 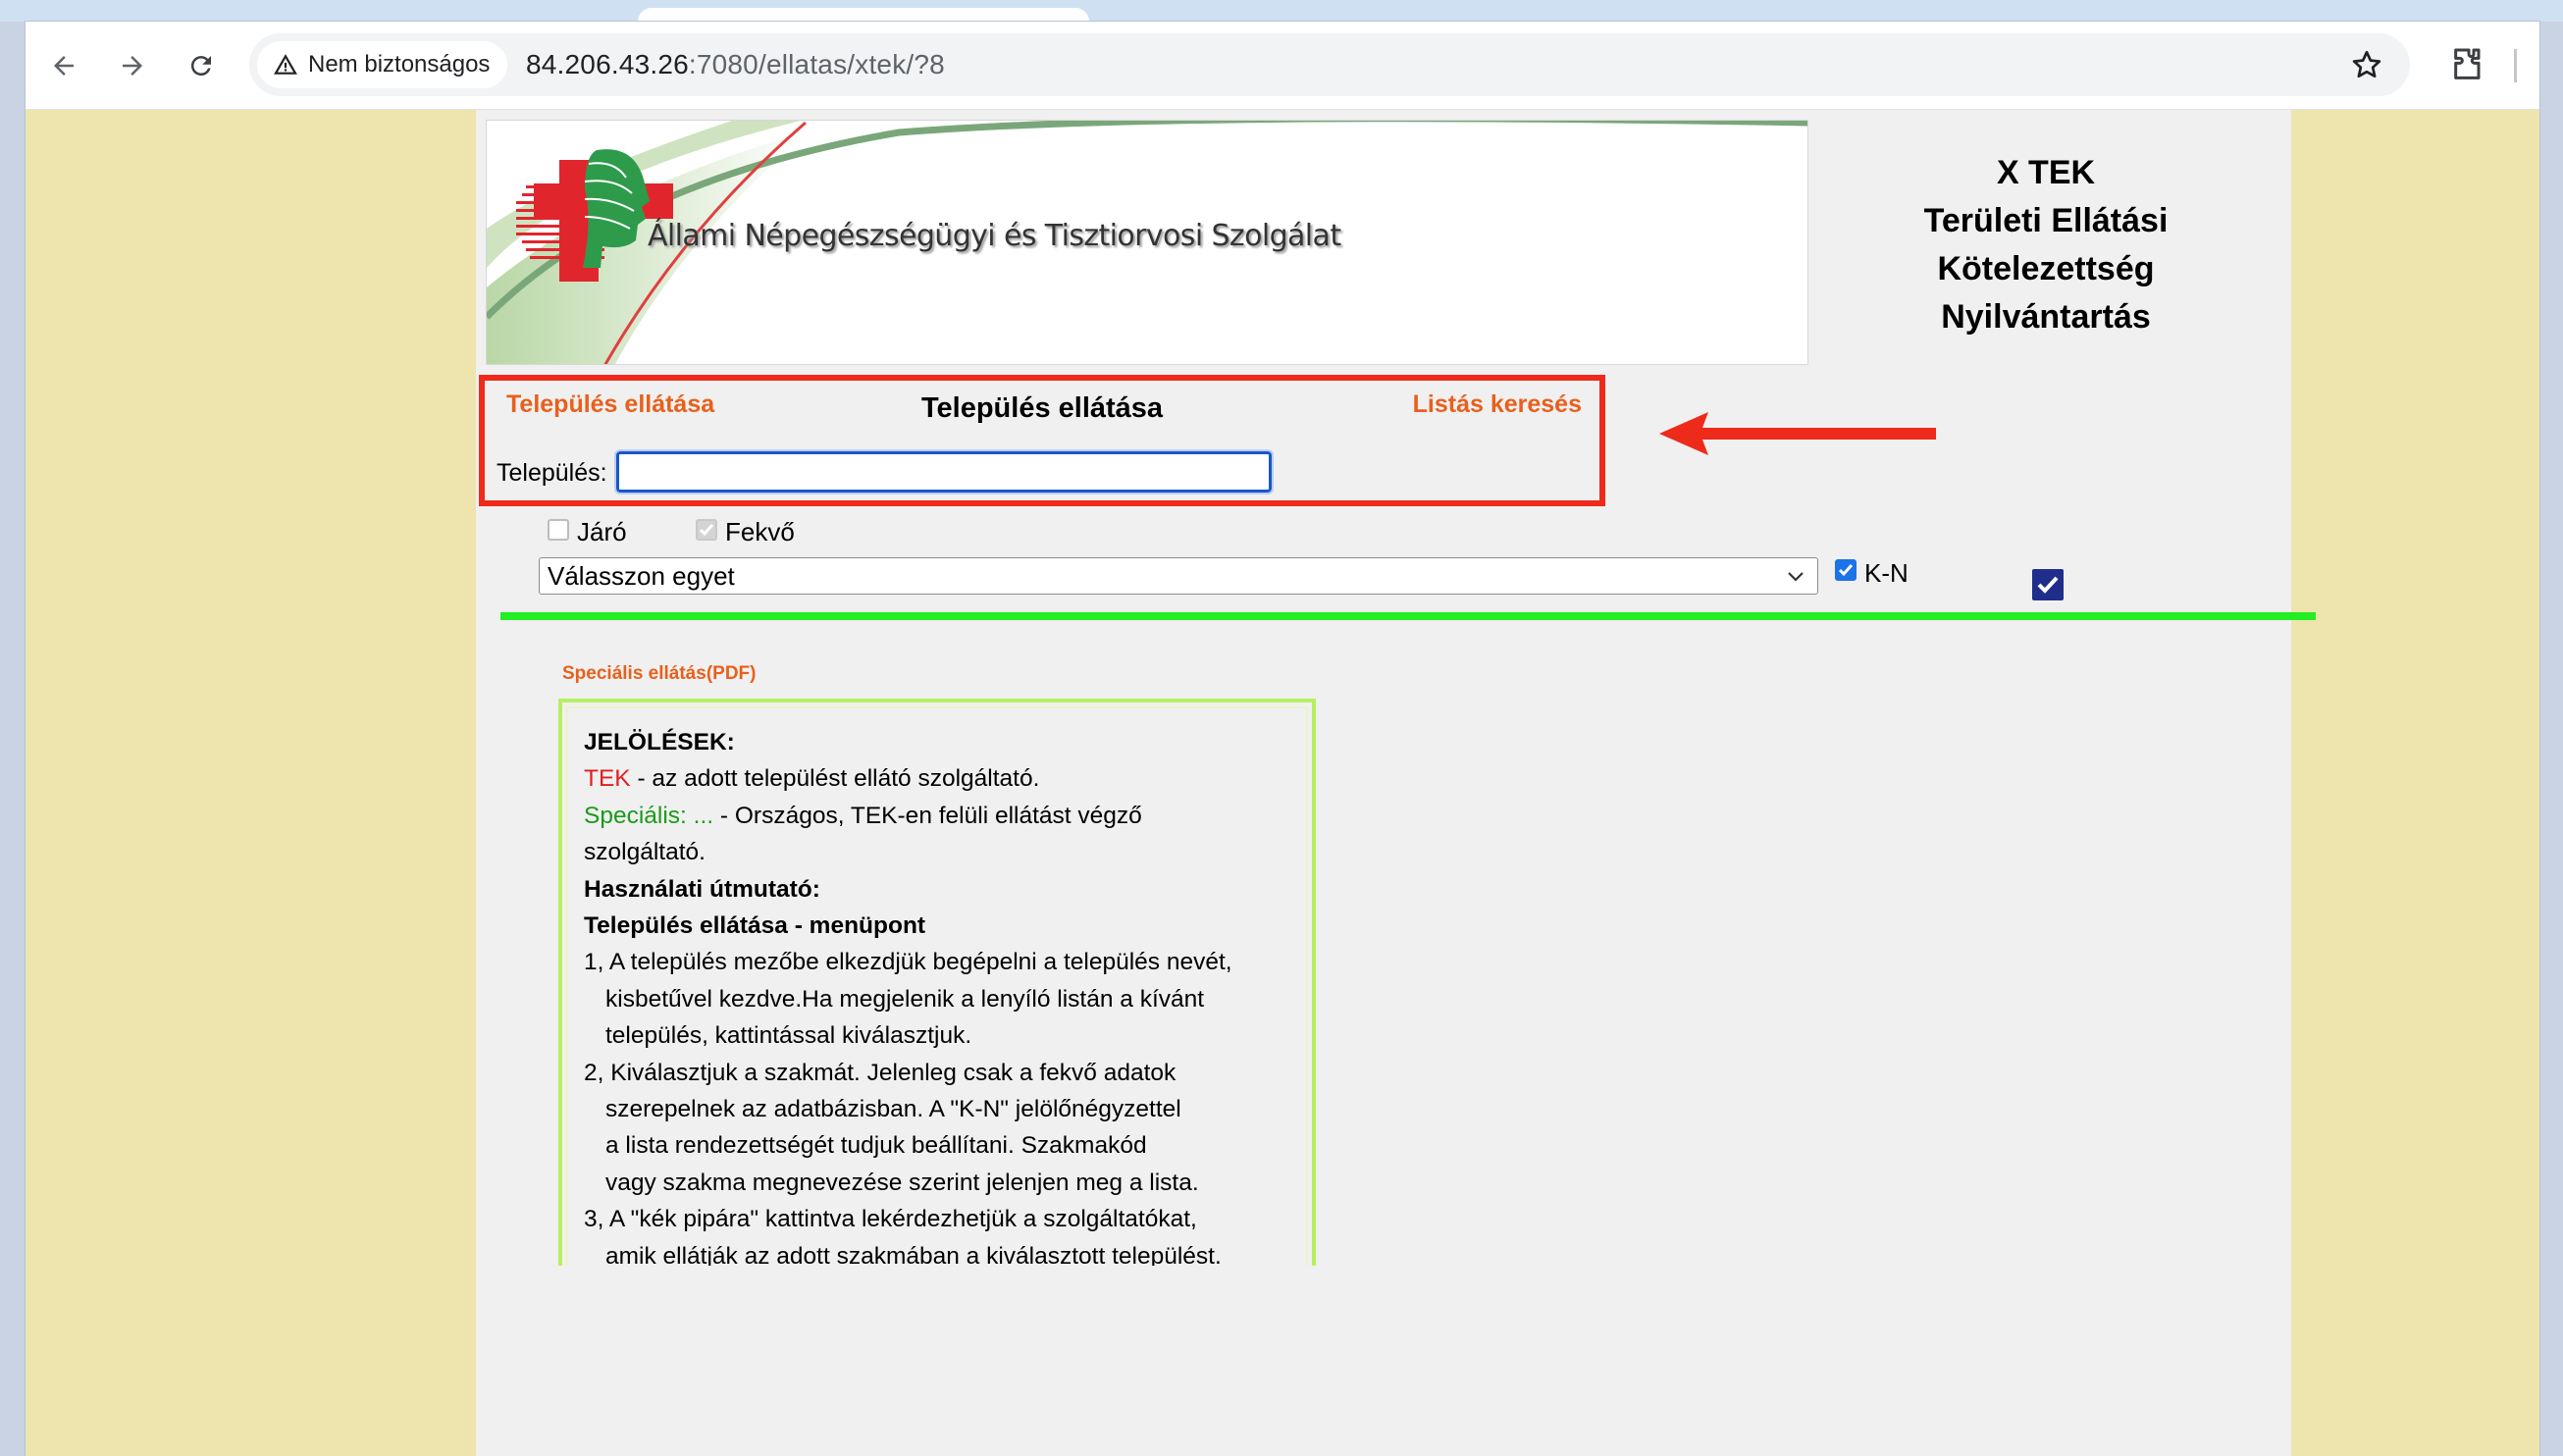 What do you see at coordinates (602, 531) in the screenshot?
I see `jaro-label: Járó` at bounding box center [602, 531].